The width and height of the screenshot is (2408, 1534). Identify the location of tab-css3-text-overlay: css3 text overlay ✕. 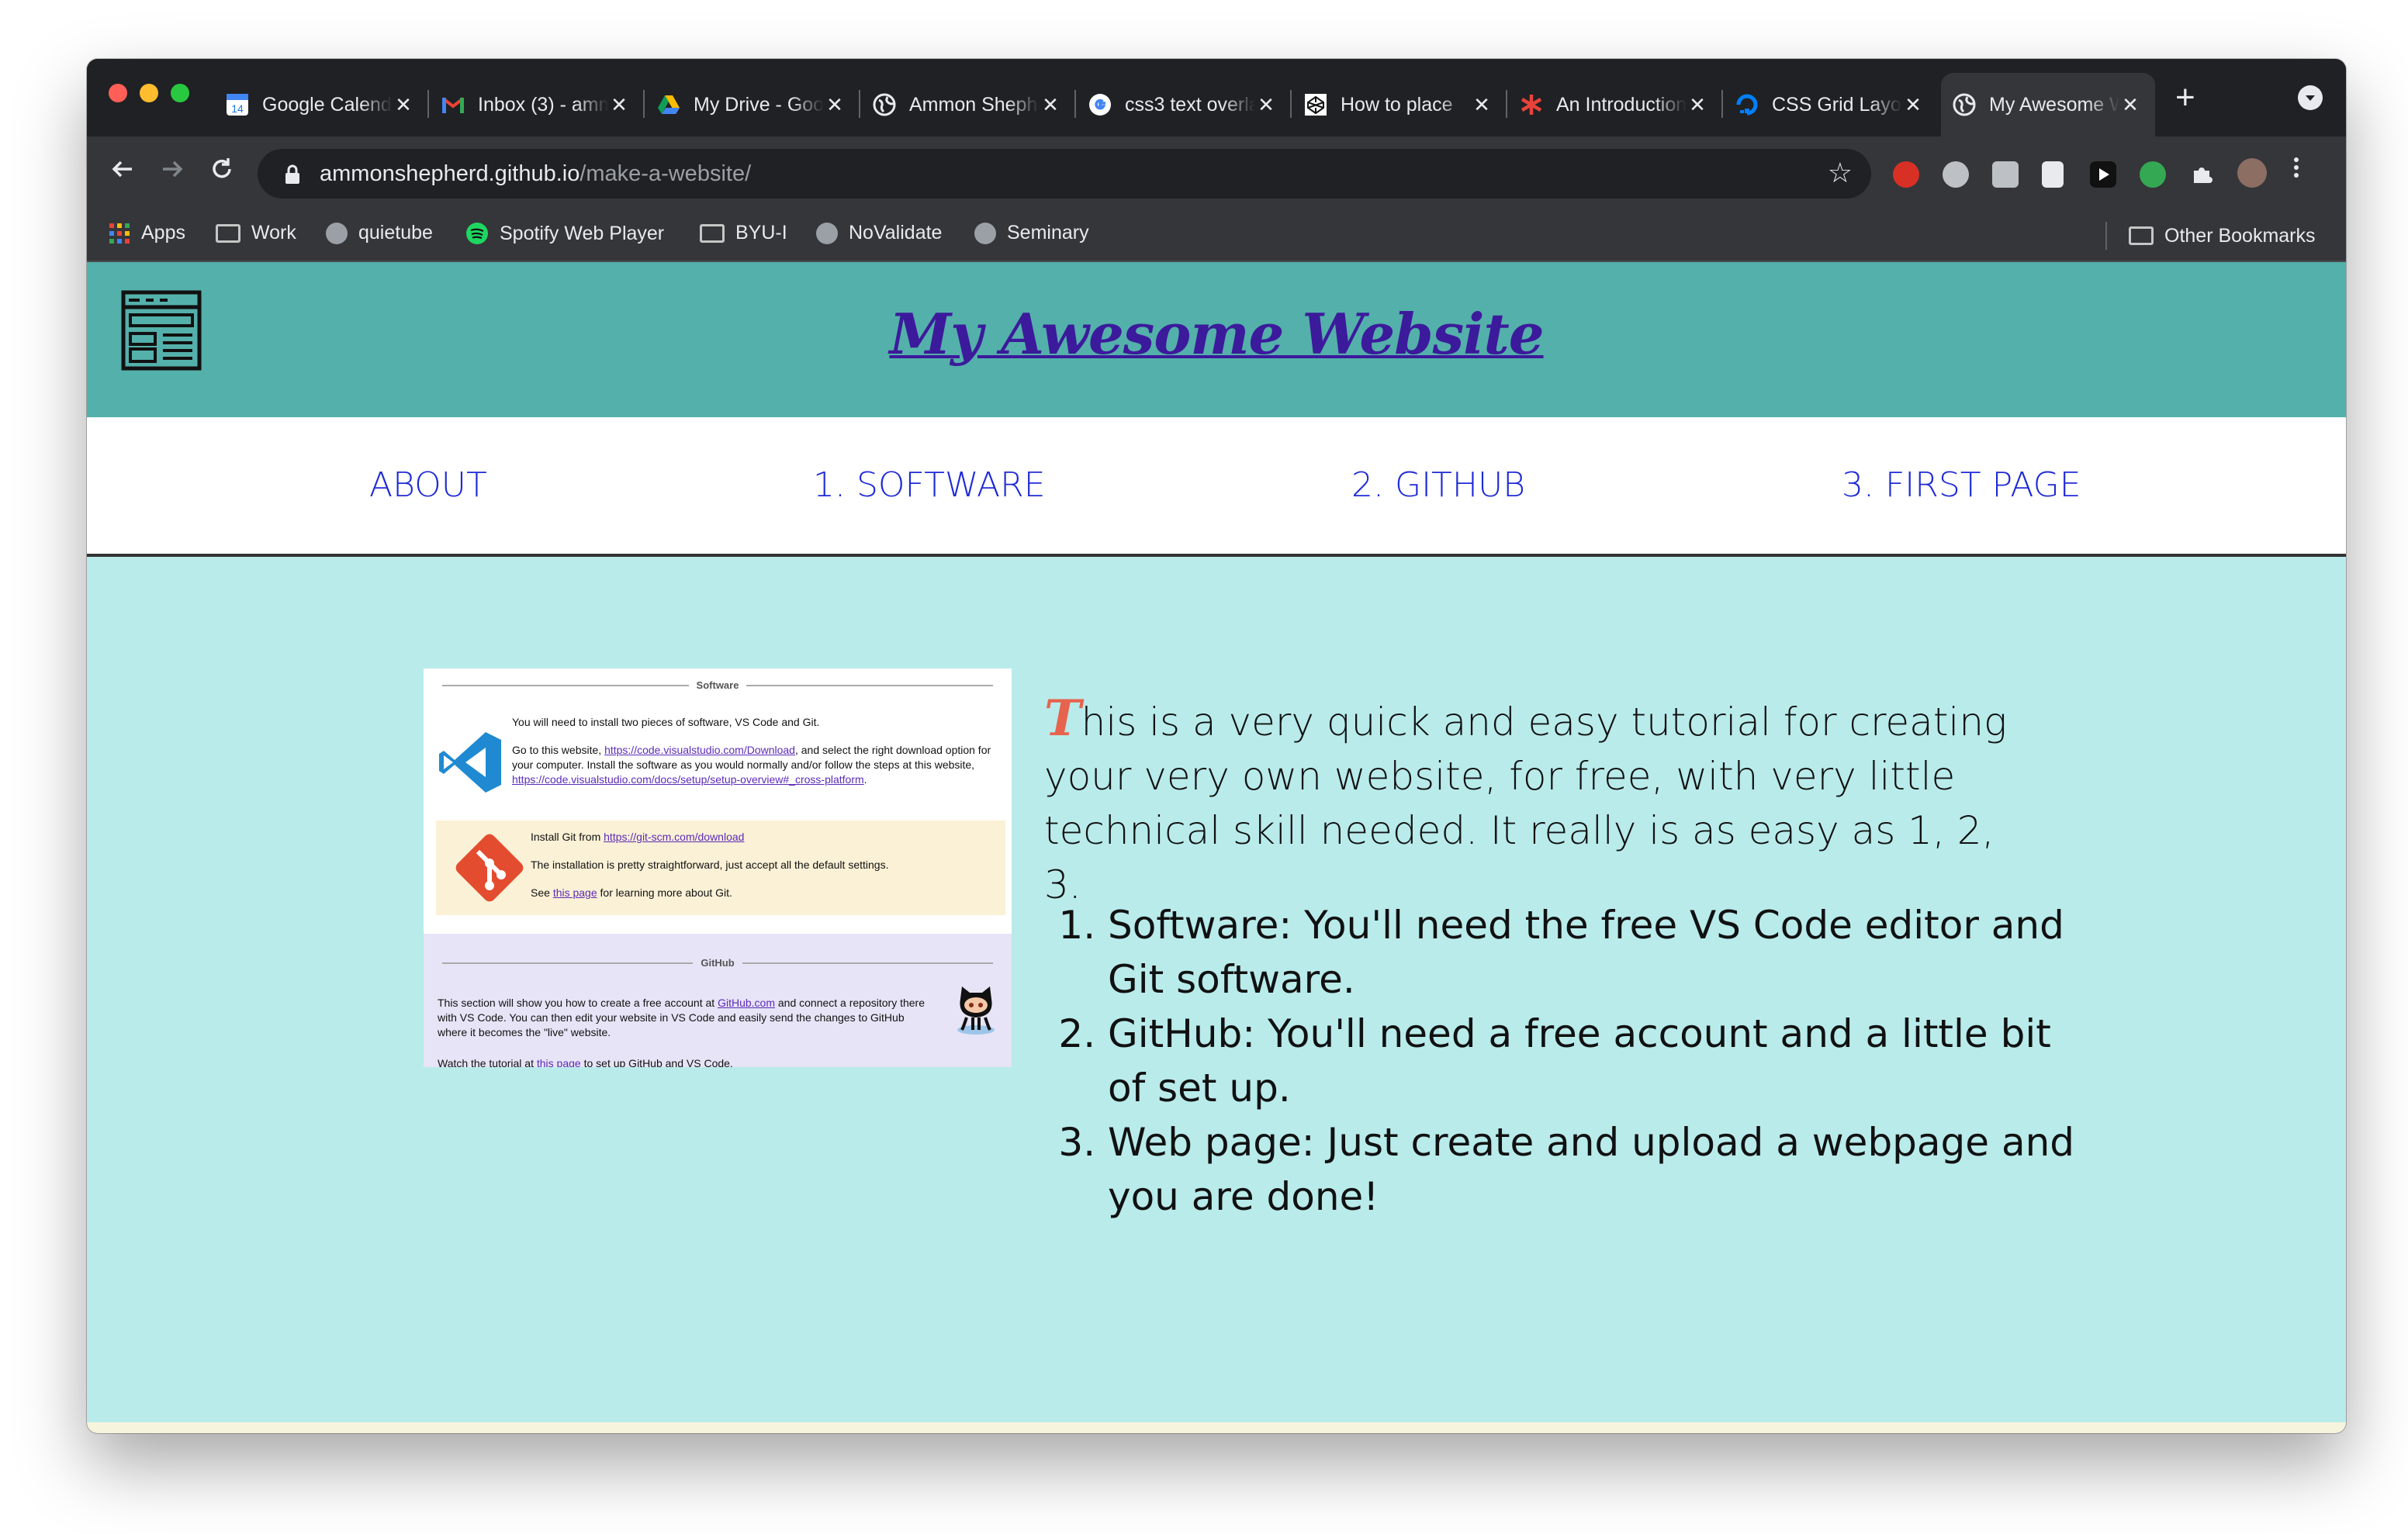
(1184, 104).